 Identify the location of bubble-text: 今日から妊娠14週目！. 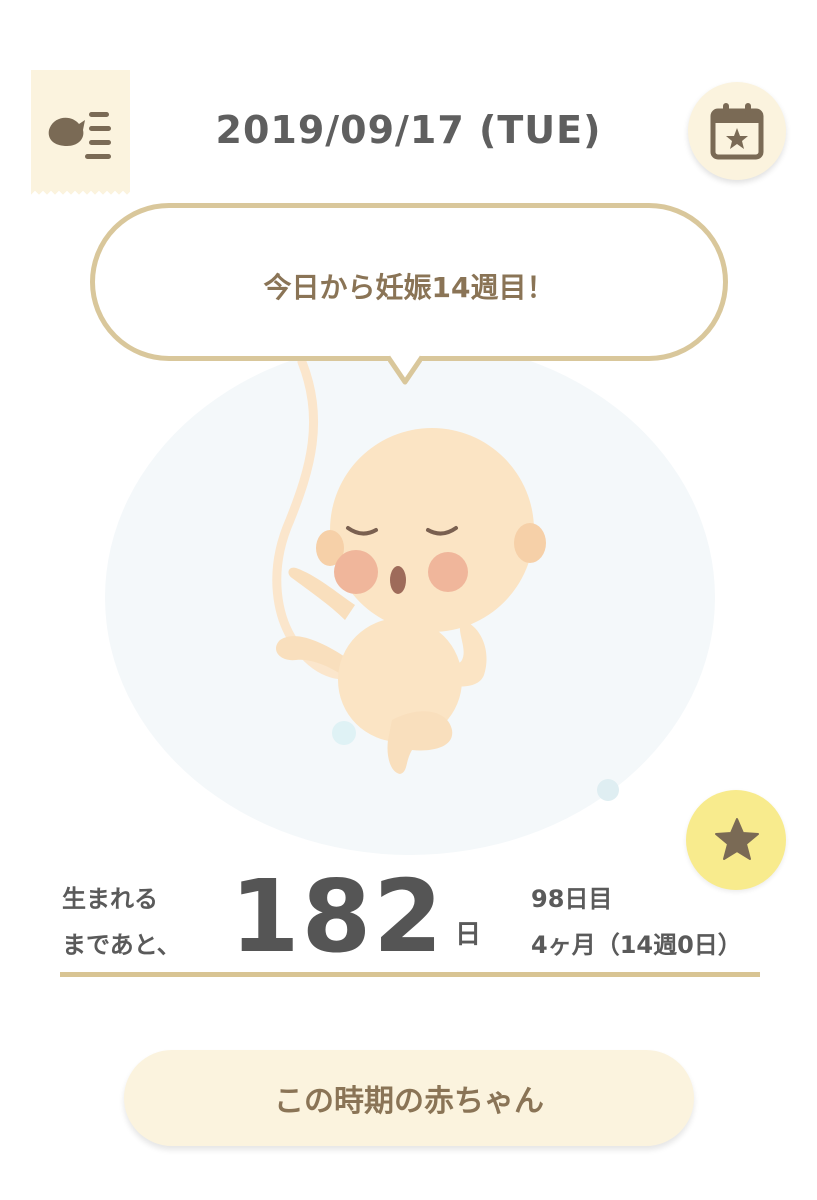
(409, 287).